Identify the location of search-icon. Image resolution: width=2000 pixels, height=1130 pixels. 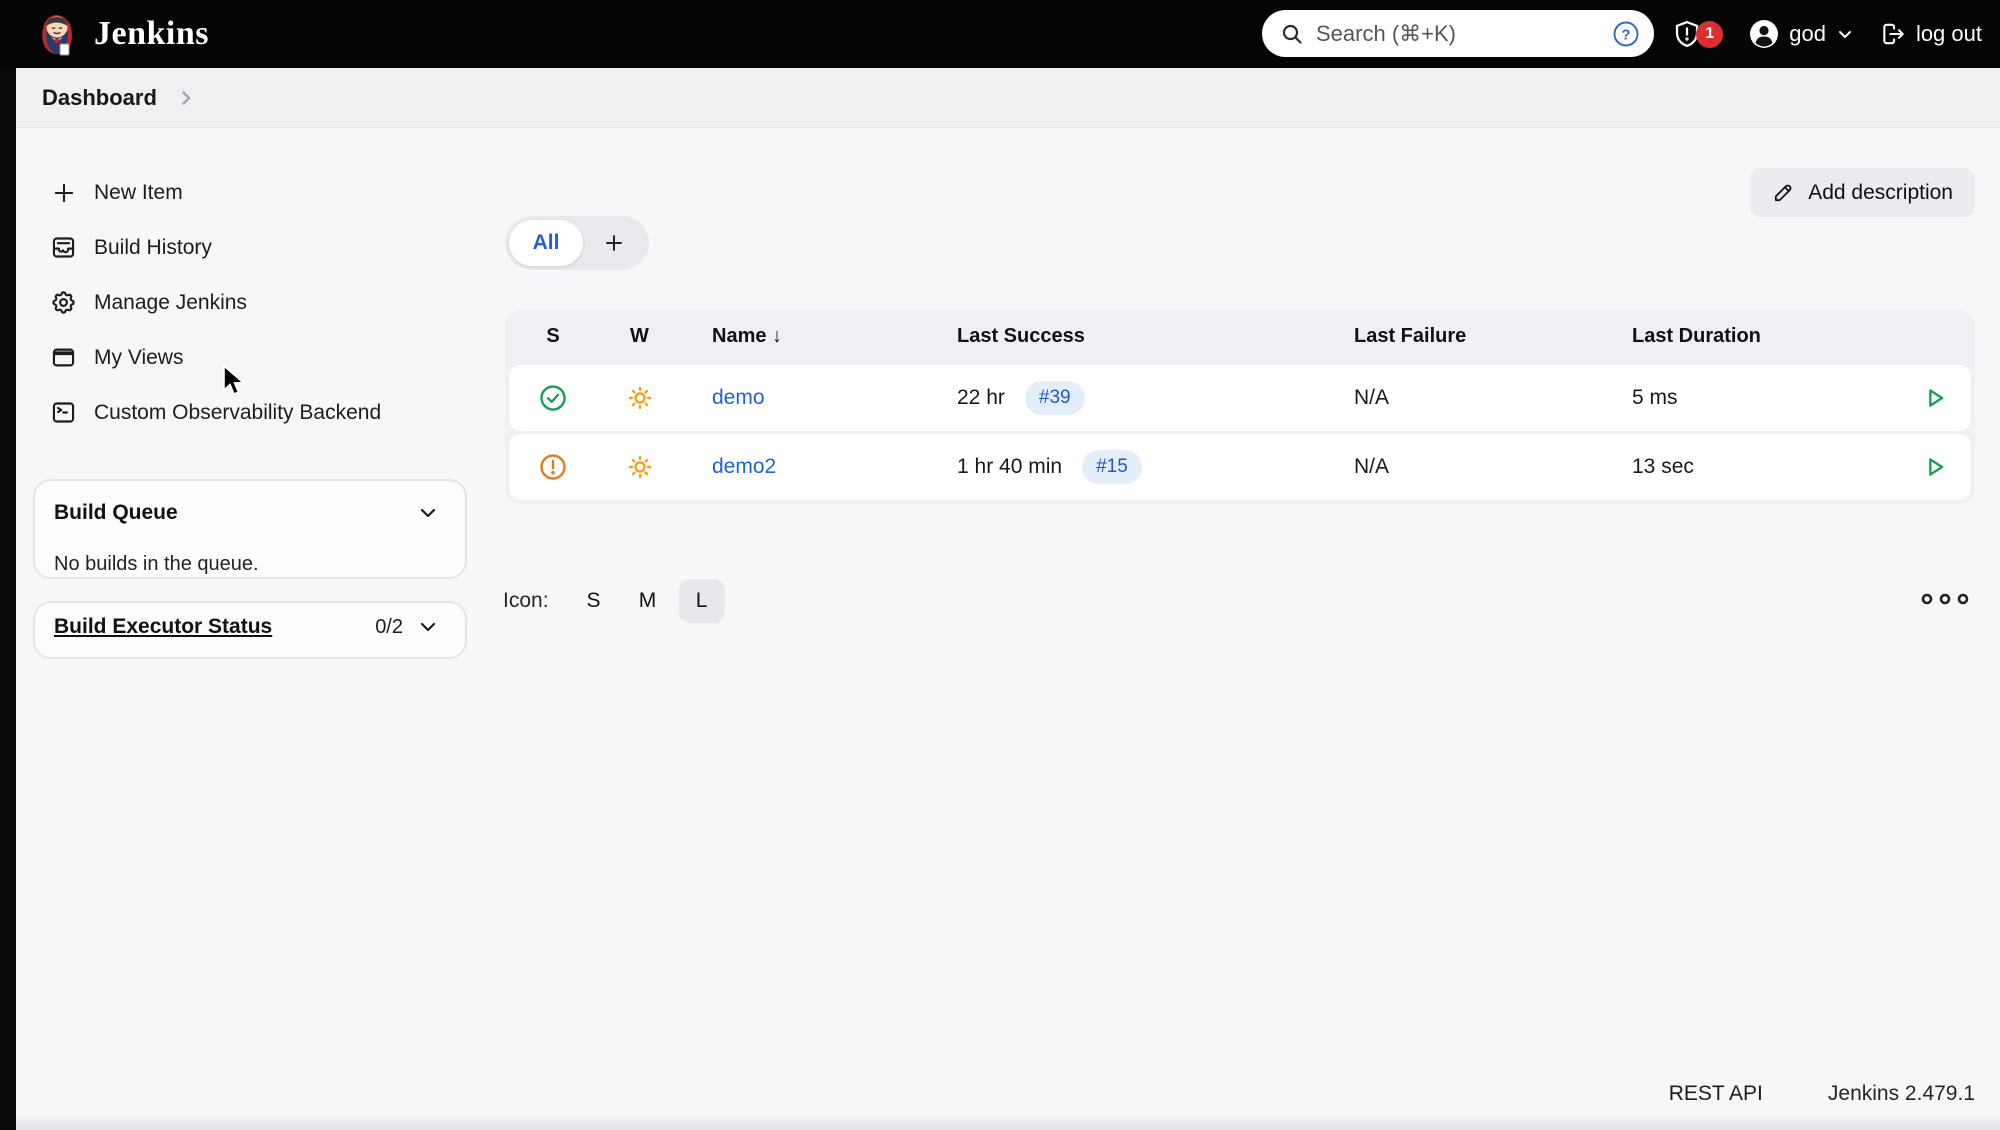
(1292, 34).